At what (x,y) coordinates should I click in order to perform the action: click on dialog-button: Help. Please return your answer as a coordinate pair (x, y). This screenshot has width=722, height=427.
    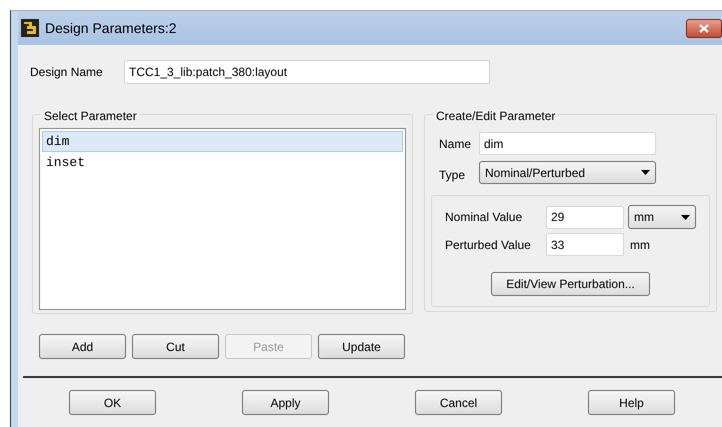
    Looking at the image, I should click on (631, 402).